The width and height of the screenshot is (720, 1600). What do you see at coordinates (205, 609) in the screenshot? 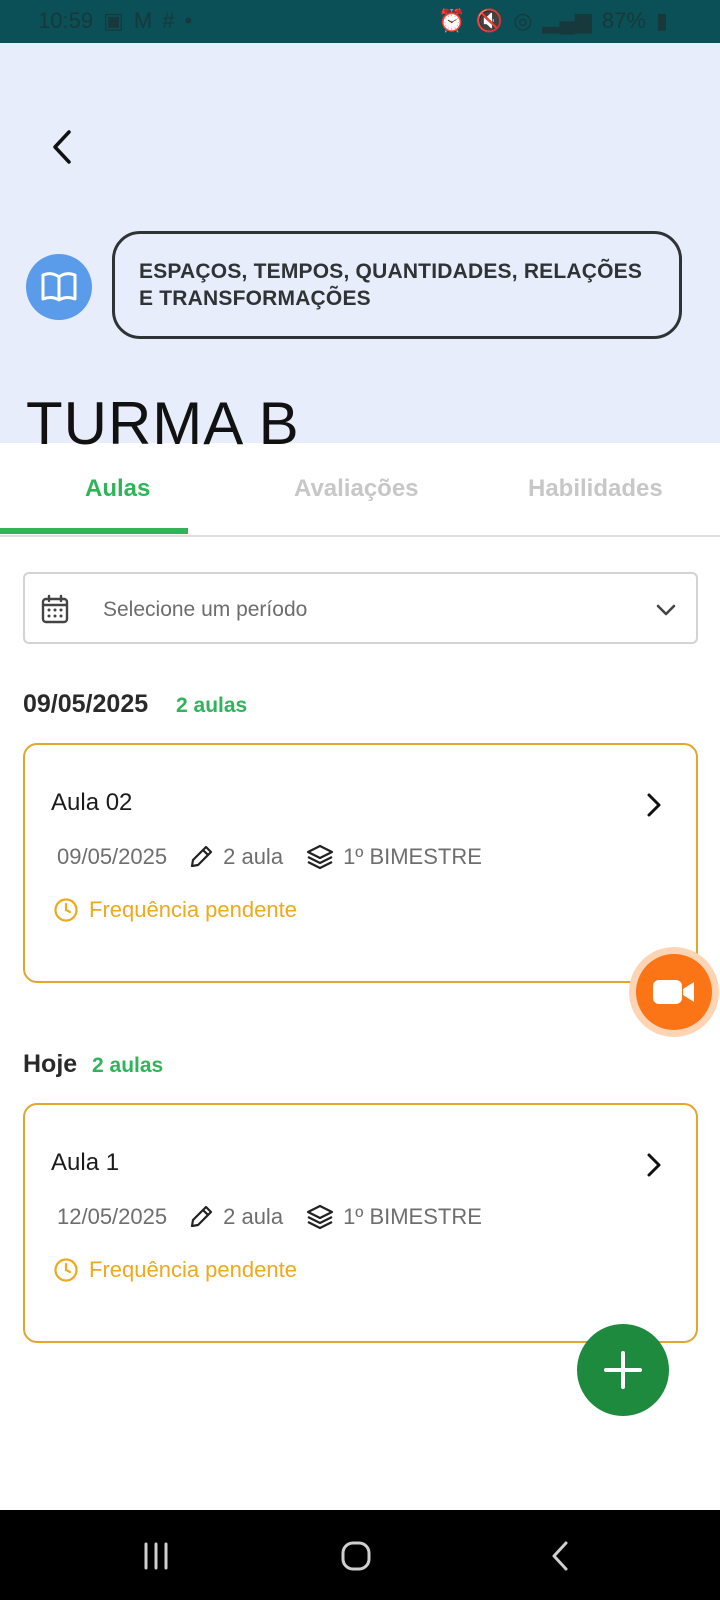
I see `period-placeholder: Selecione um período` at bounding box center [205, 609].